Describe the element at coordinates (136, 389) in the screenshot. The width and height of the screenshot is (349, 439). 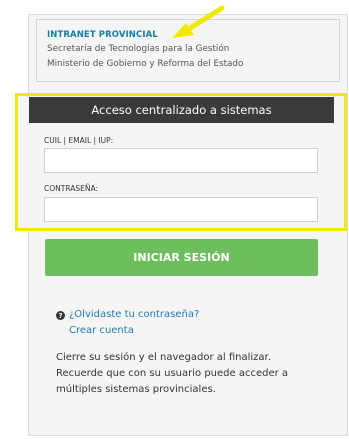
I see `access-note-line2: múltiples sistemas provinciales.` at that location.